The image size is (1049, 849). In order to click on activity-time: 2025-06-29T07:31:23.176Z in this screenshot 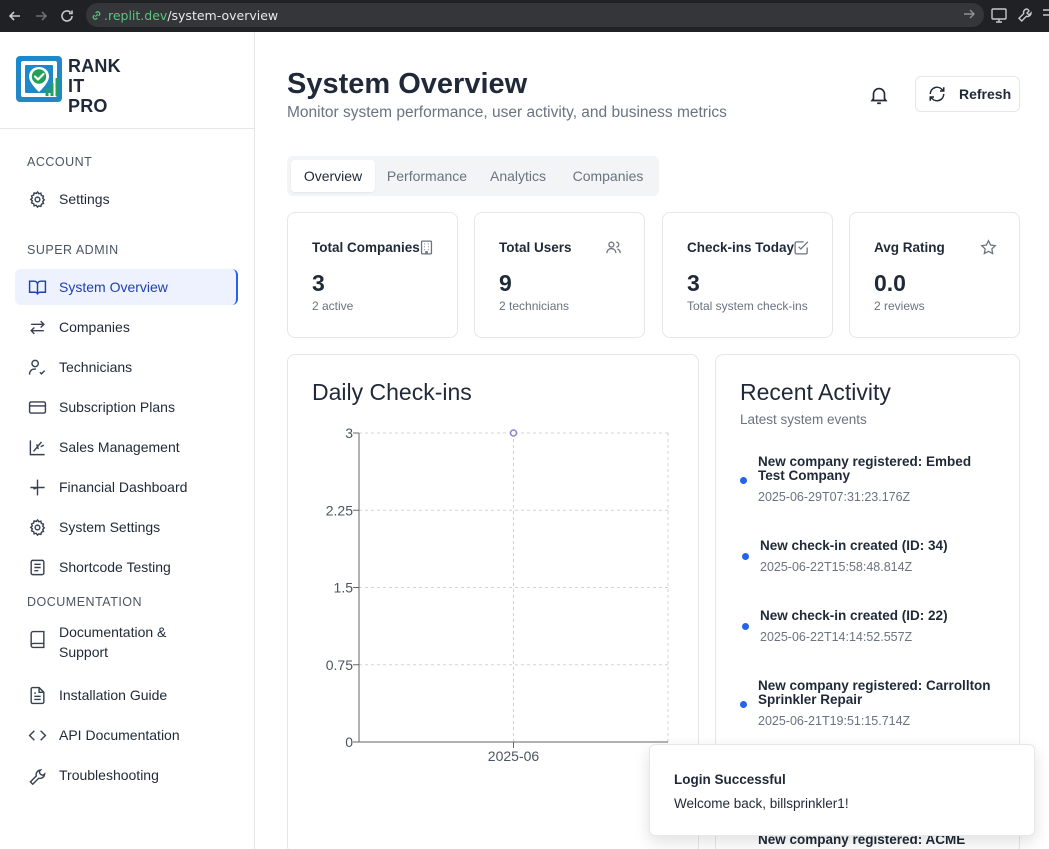, I will do `click(834, 497)`.